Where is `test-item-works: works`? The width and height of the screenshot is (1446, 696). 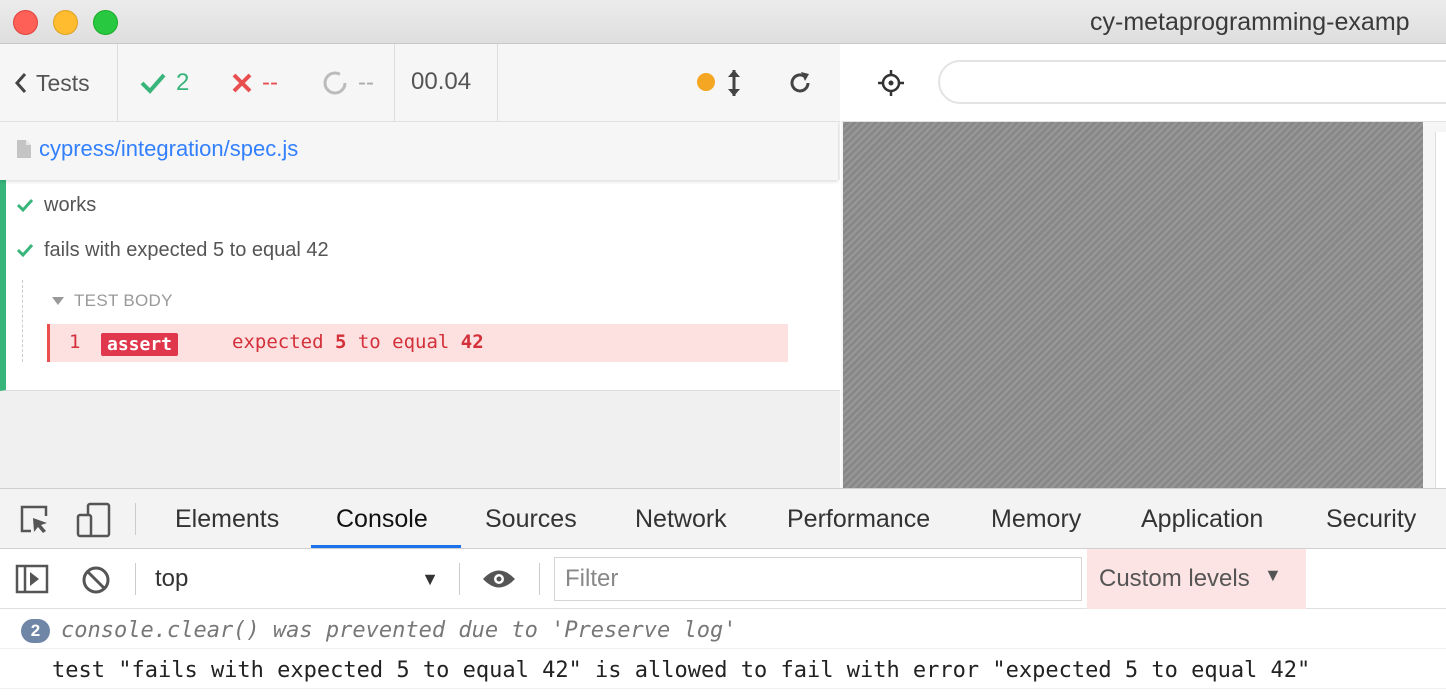 test-item-works: works is located at coordinates (56, 205).